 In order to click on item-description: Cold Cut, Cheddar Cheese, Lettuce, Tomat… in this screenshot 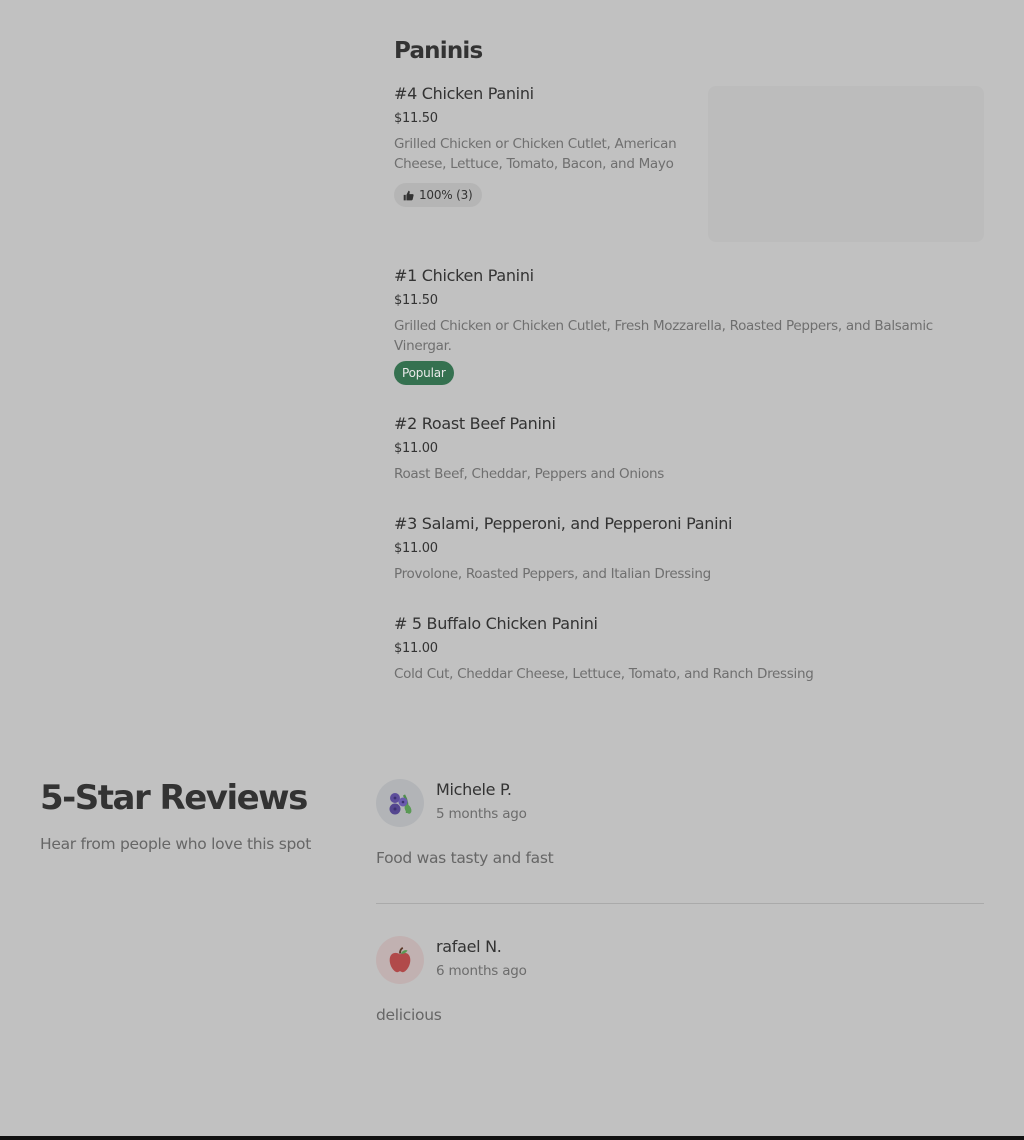, I will do `click(604, 674)`.